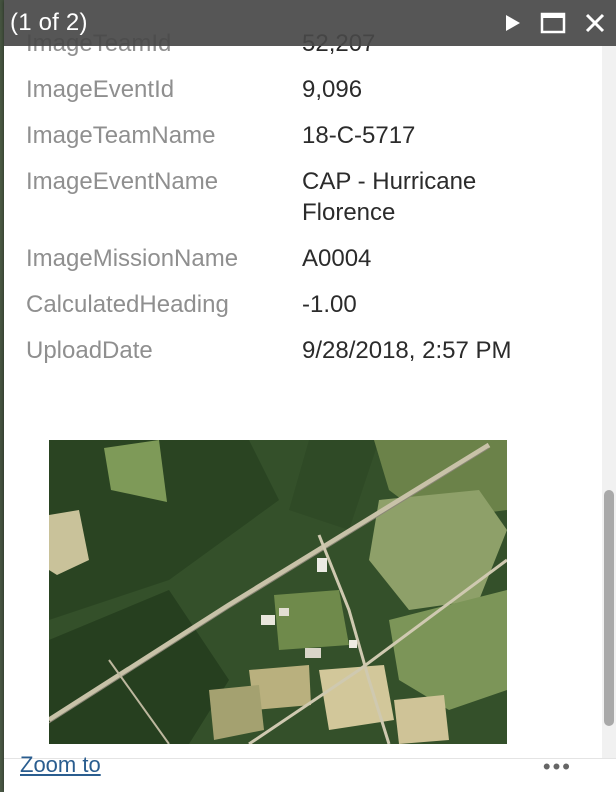 The width and height of the screenshot is (616, 792). I want to click on close-icon, so click(595, 23).